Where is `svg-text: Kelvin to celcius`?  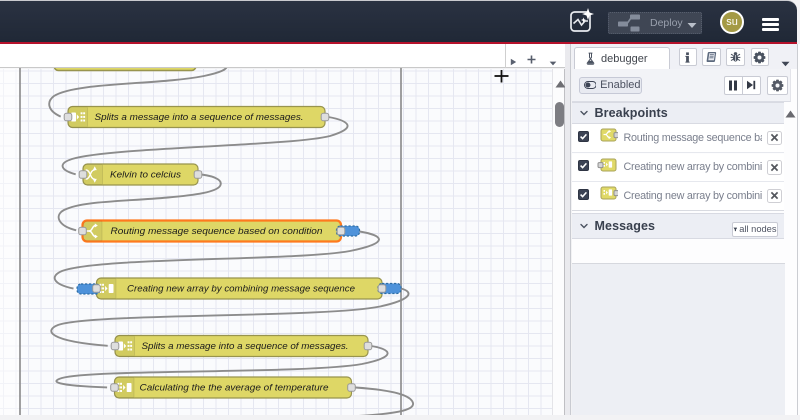
svg-text: Kelvin to celcius is located at coordinates (145, 175).